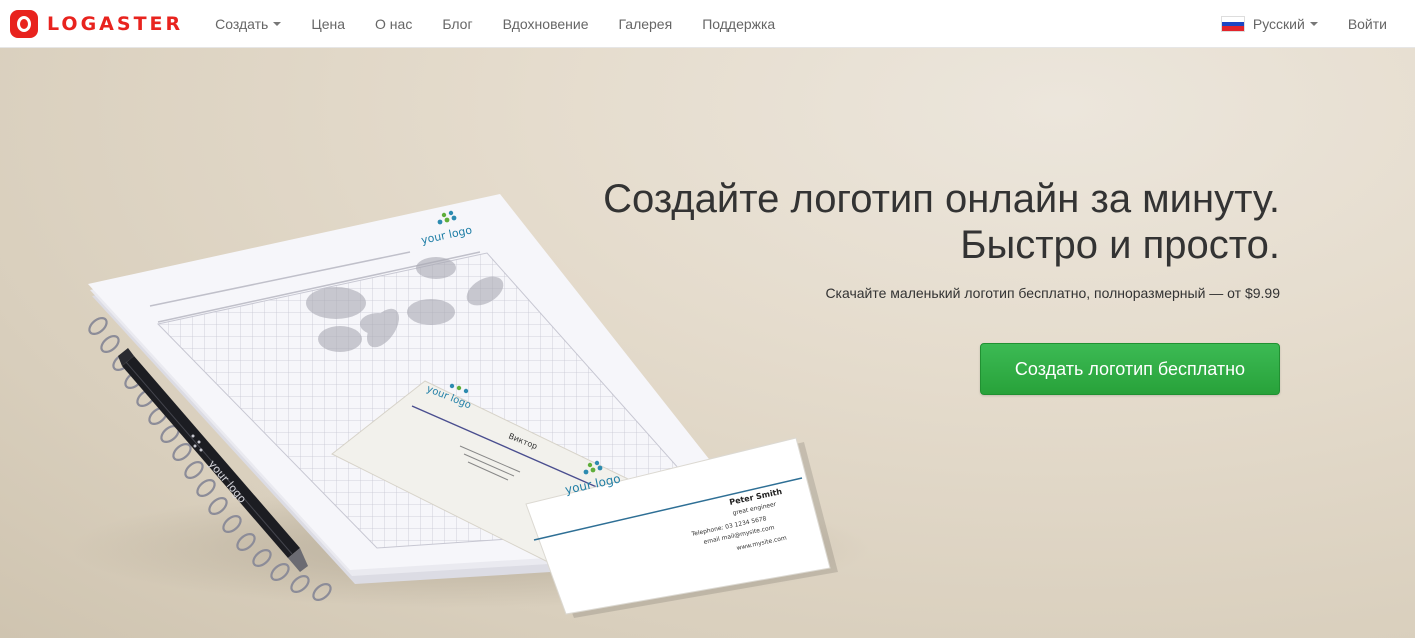  I want to click on headline-line-1: Создайте логотип онлайн за минуту., so click(941, 199).